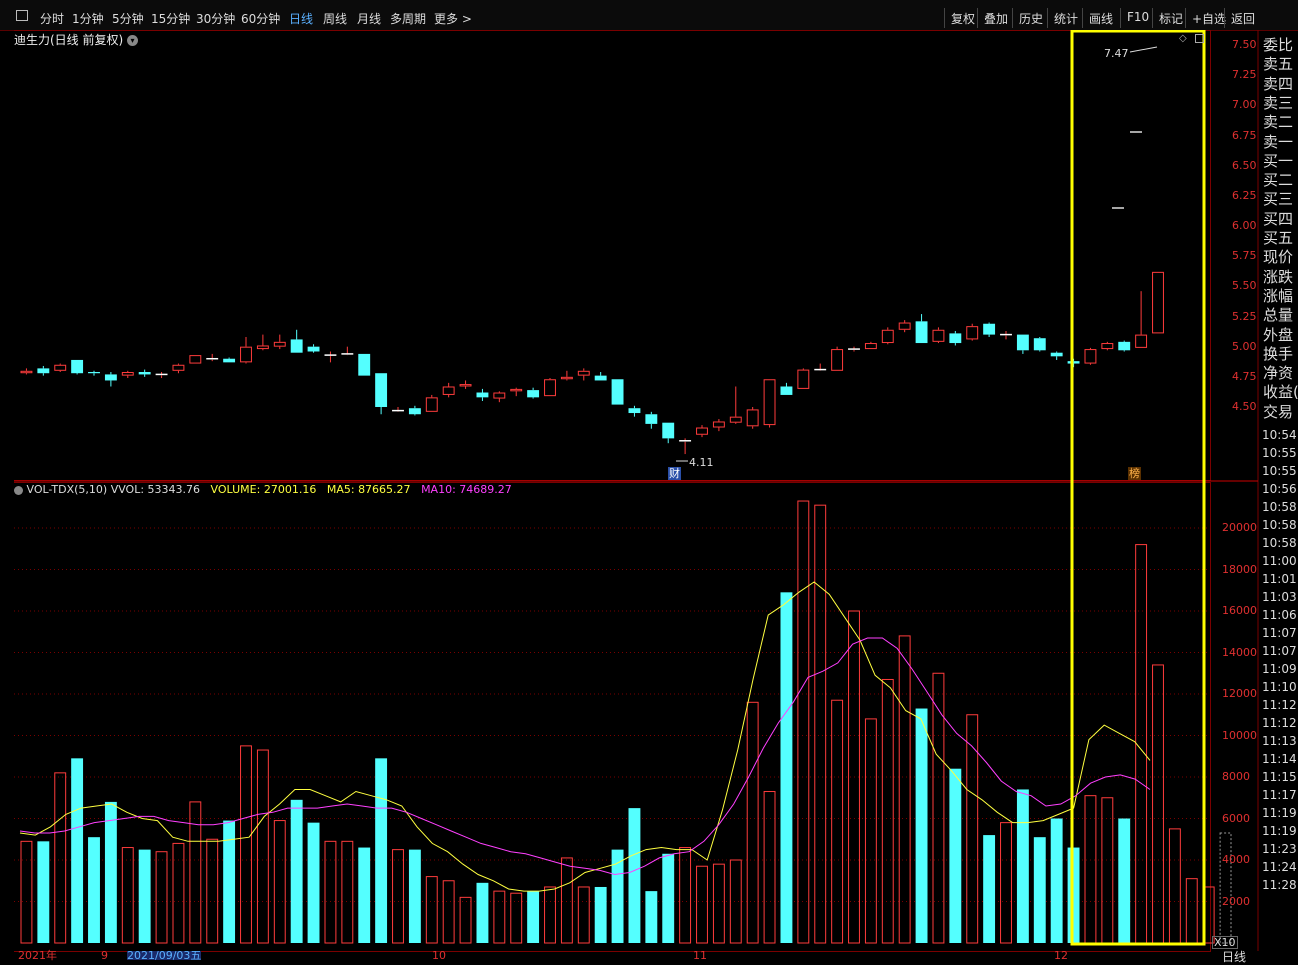 The height and width of the screenshot is (965, 1298). What do you see at coordinates (701, 462) in the screenshot?
I see `low-price-marker: 4.11` at bounding box center [701, 462].